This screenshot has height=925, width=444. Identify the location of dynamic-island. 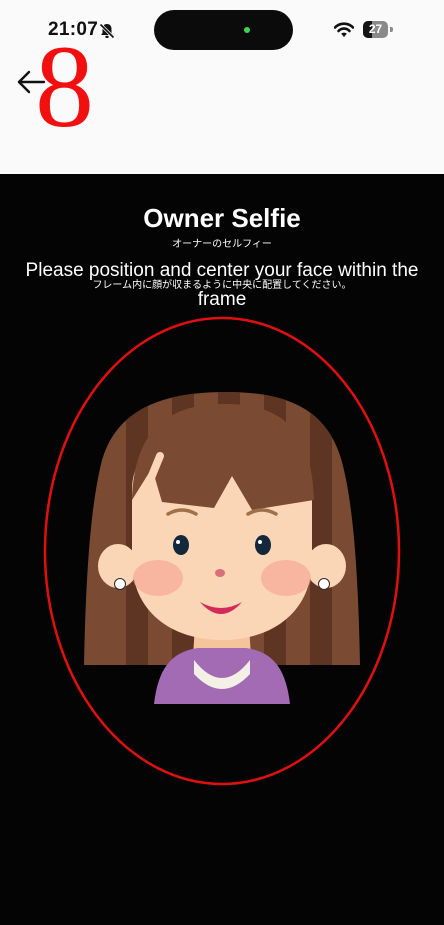
(223, 30).